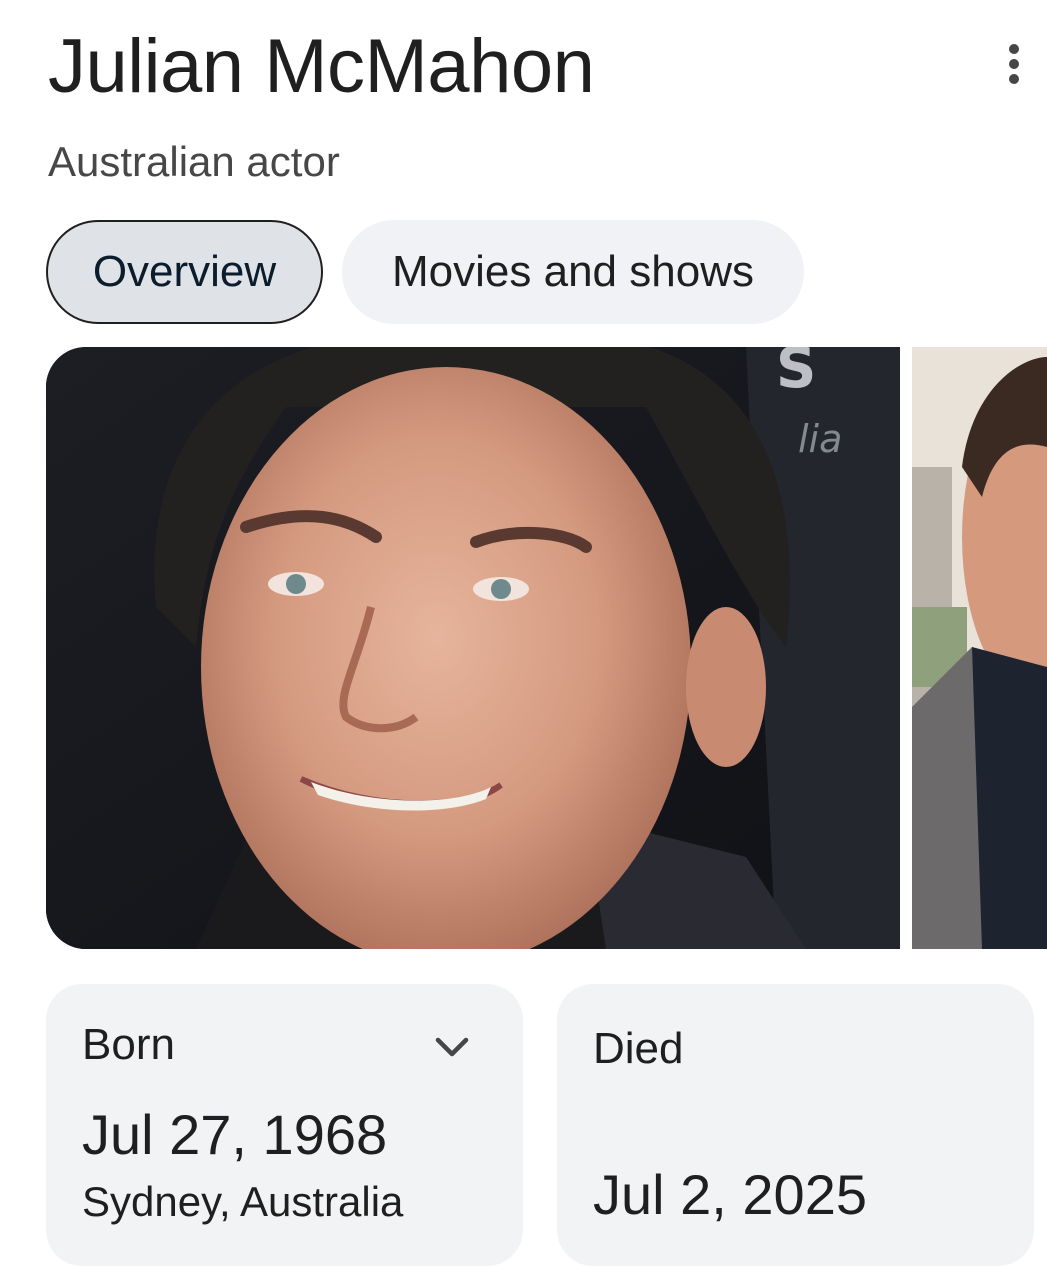 The width and height of the screenshot is (1047, 1287). Describe the element at coordinates (128, 1044) in the screenshot. I see `born-label: Born` at that location.